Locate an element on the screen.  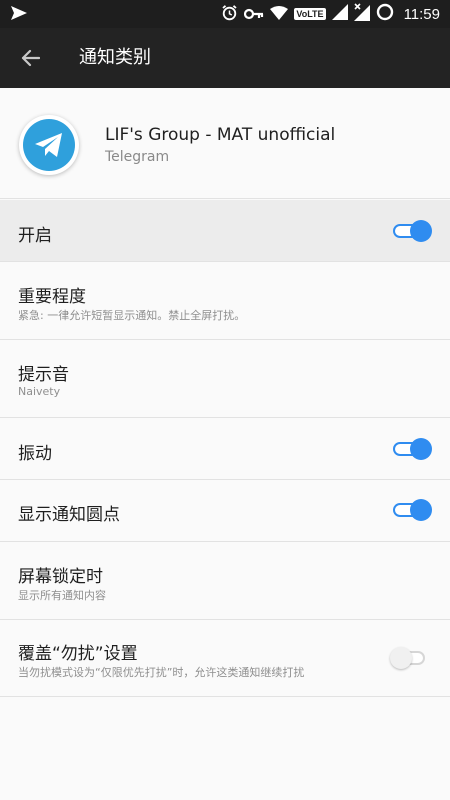
setting-lockscreen-row: 屏幕锁定时 显示所有通知内容 is located at coordinates (225, 581).